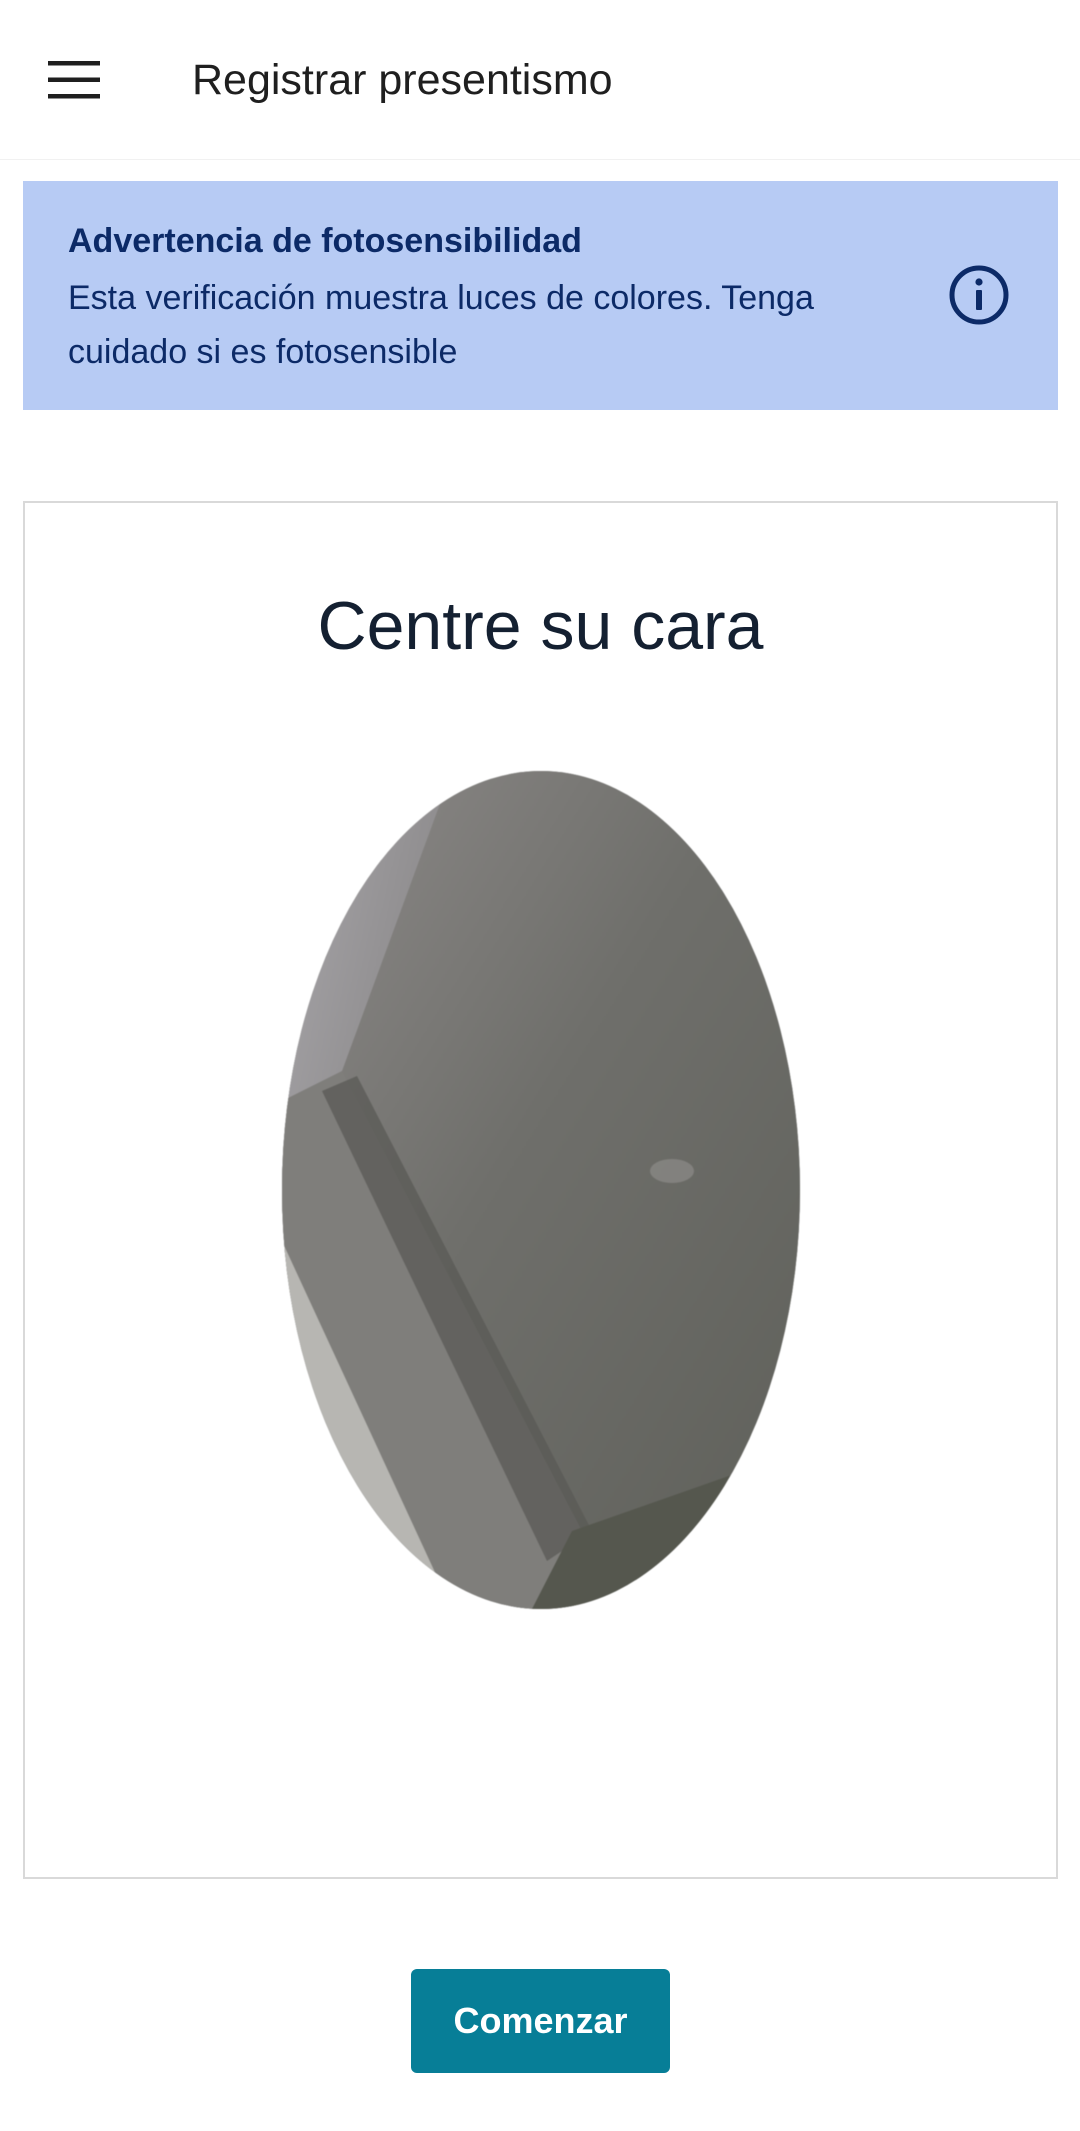 This screenshot has width=1080, height=2131. What do you see at coordinates (325, 241) in the screenshot?
I see `warning-title: Advertencia de fotosensibilidad` at bounding box center [325, 241].